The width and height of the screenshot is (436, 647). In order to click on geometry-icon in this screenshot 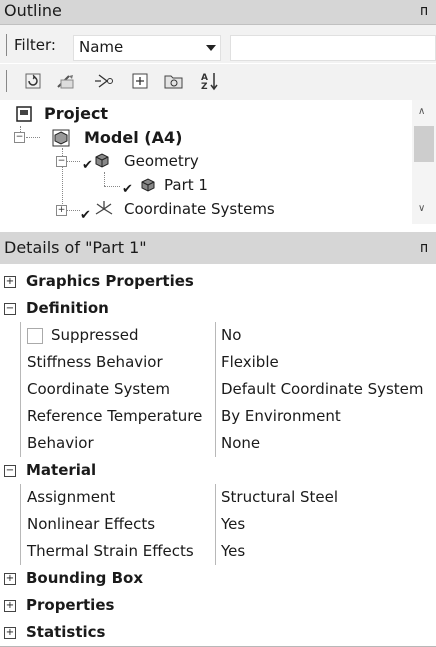, I will do `click(102, 159)`.